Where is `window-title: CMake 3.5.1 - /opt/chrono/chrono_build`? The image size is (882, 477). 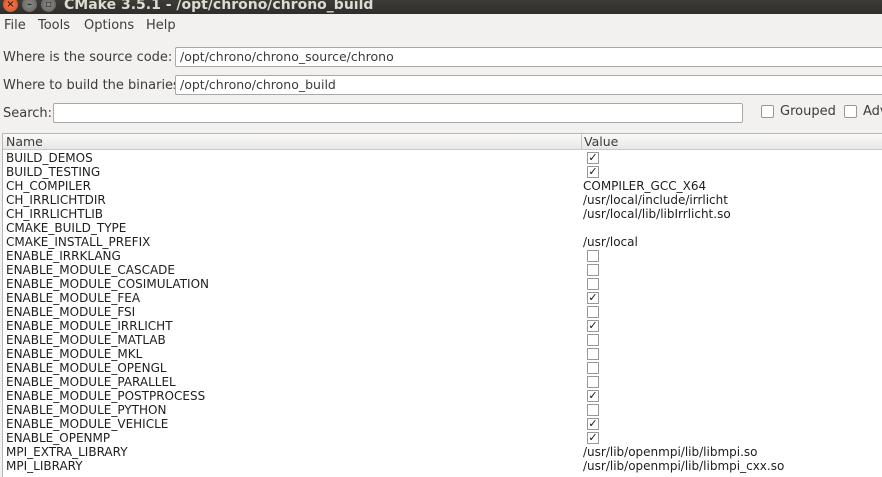
window-title: CMake 3.5.1 - /opt/chrono/chrono_build is located at coordinates (219, 6).